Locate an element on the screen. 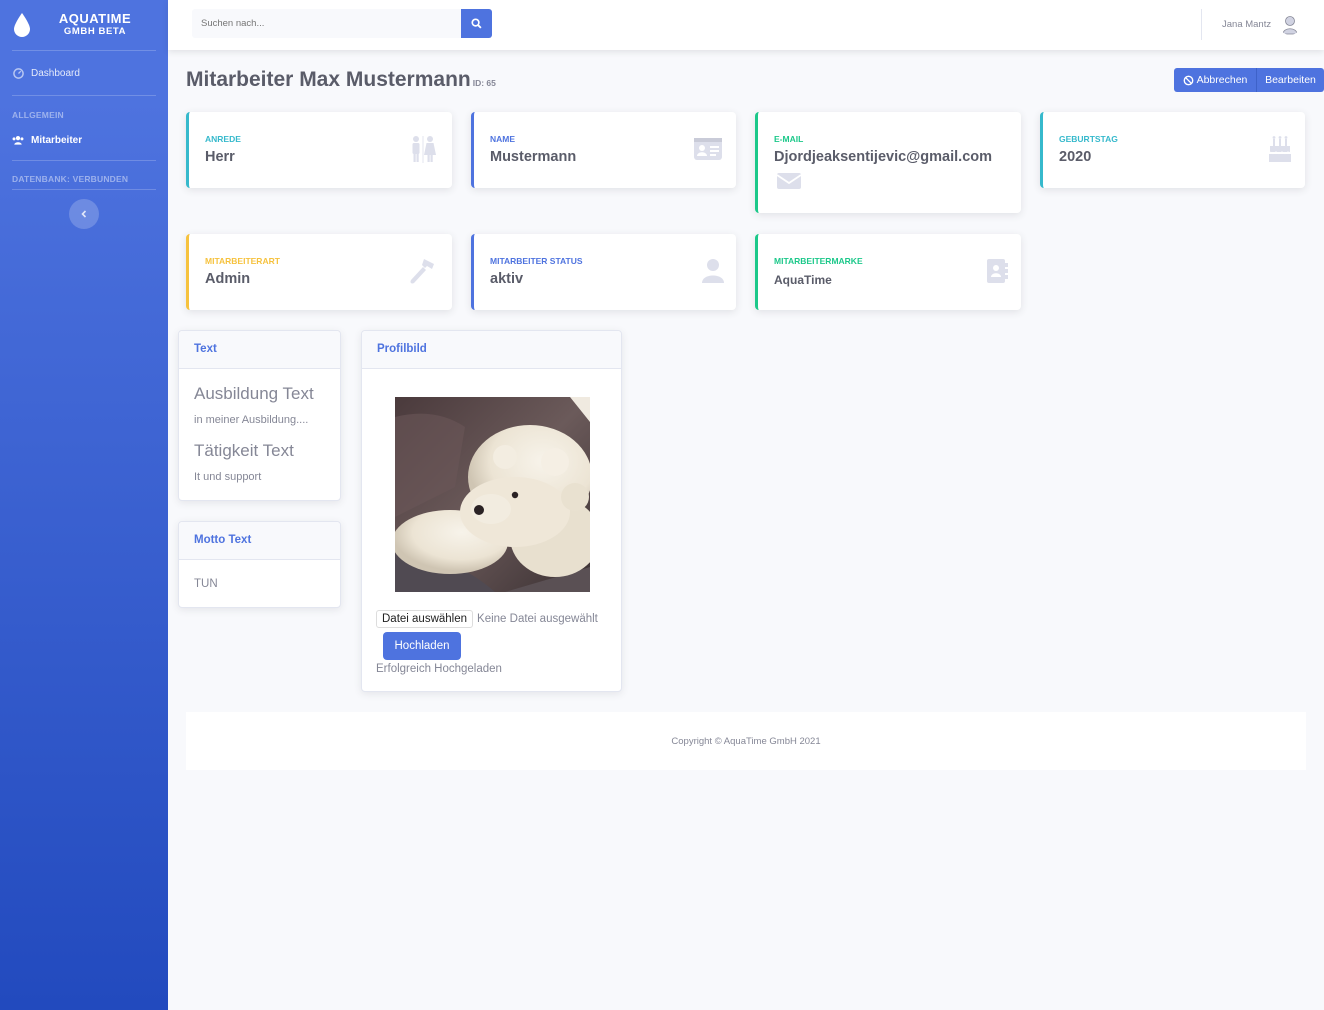 The image size is (1324, 1010). text-panel-title: Text is located at coordinates (259, 350).